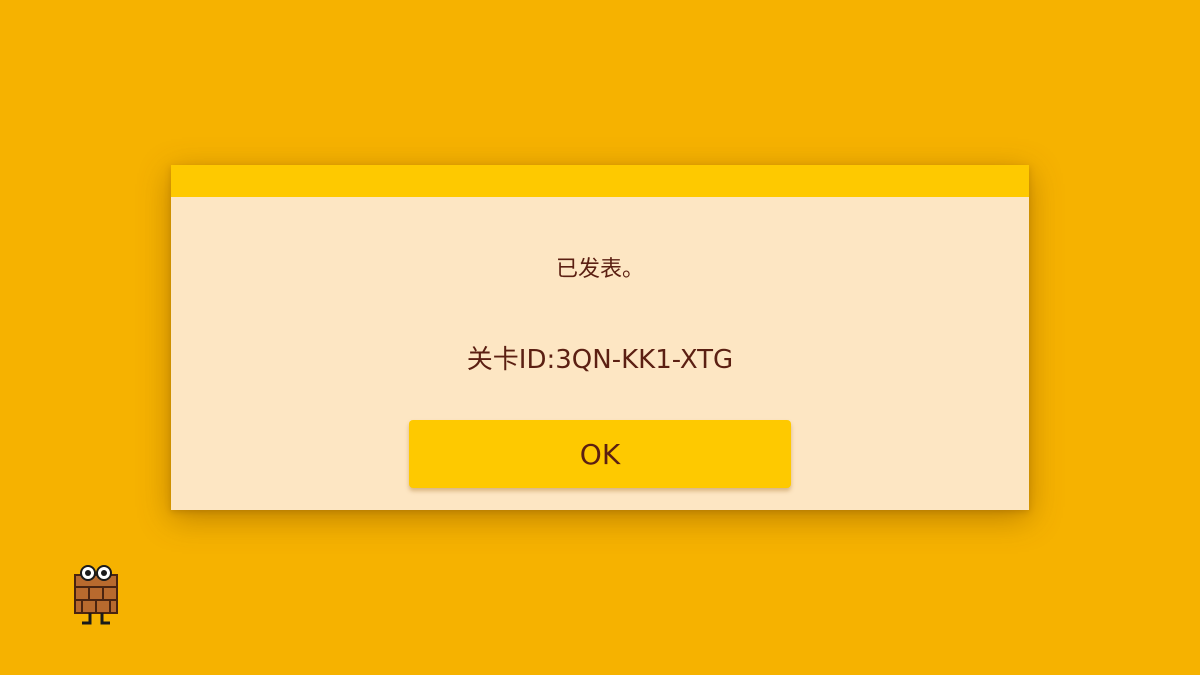 This screenshot has height=675, width=1200. I want to click on brick-block-mascot-icon, so click(96, 596).